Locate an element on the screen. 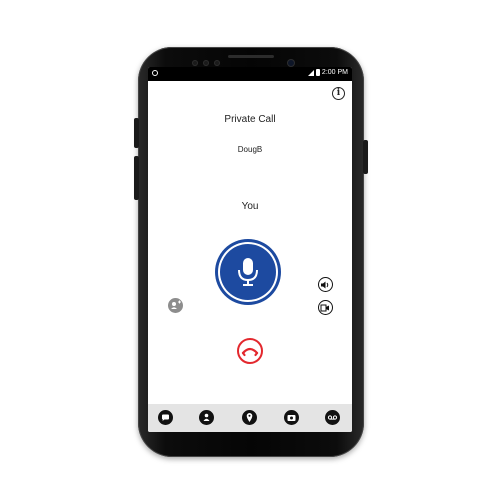  add-participant-button is located at coordinates (175, 305).